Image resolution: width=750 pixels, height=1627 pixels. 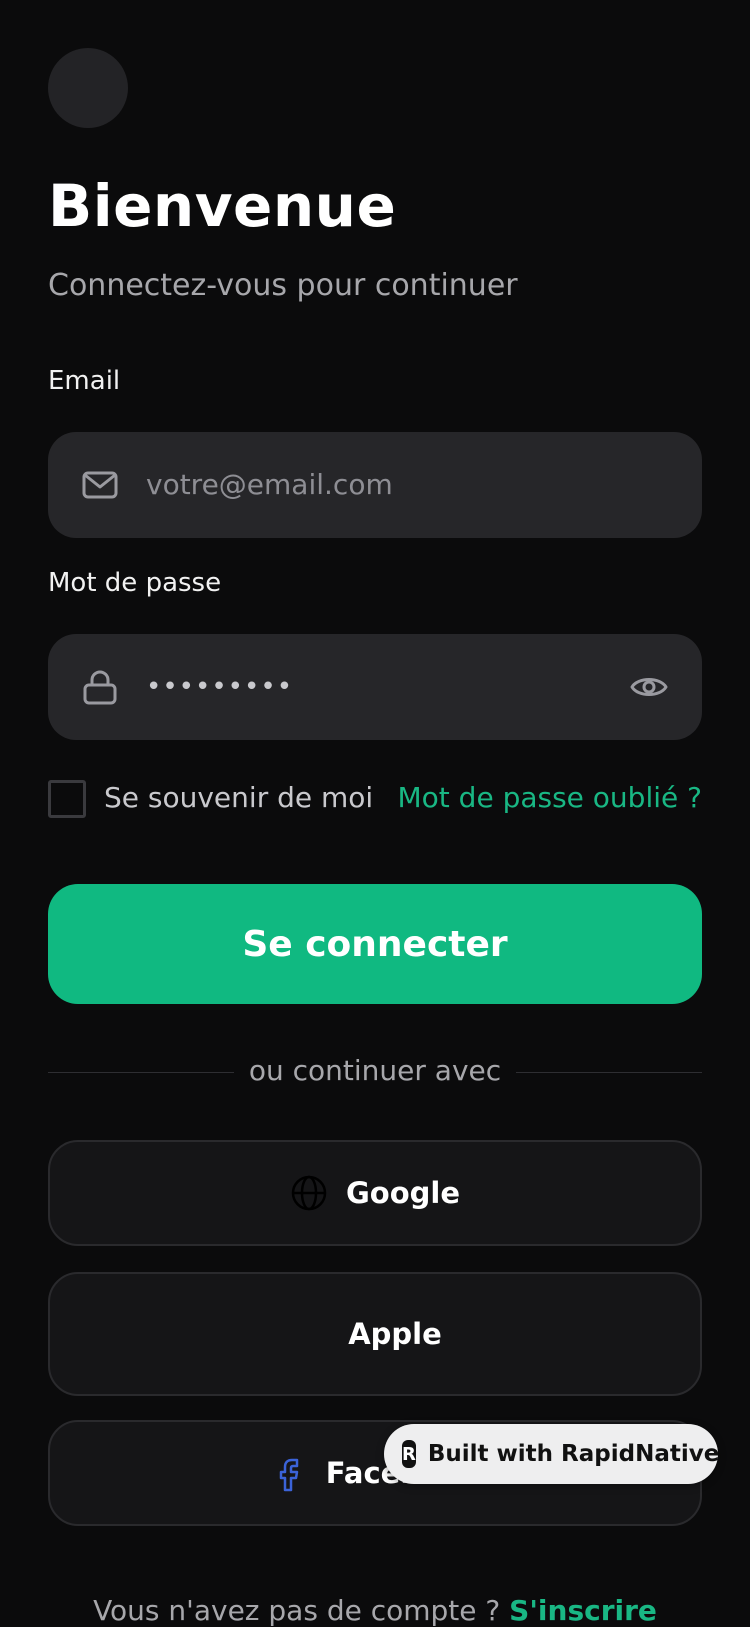 What do you see at coordinates (100, 687) in the screenshot?
I see `lock-icon` at bounding box center [100, 687].